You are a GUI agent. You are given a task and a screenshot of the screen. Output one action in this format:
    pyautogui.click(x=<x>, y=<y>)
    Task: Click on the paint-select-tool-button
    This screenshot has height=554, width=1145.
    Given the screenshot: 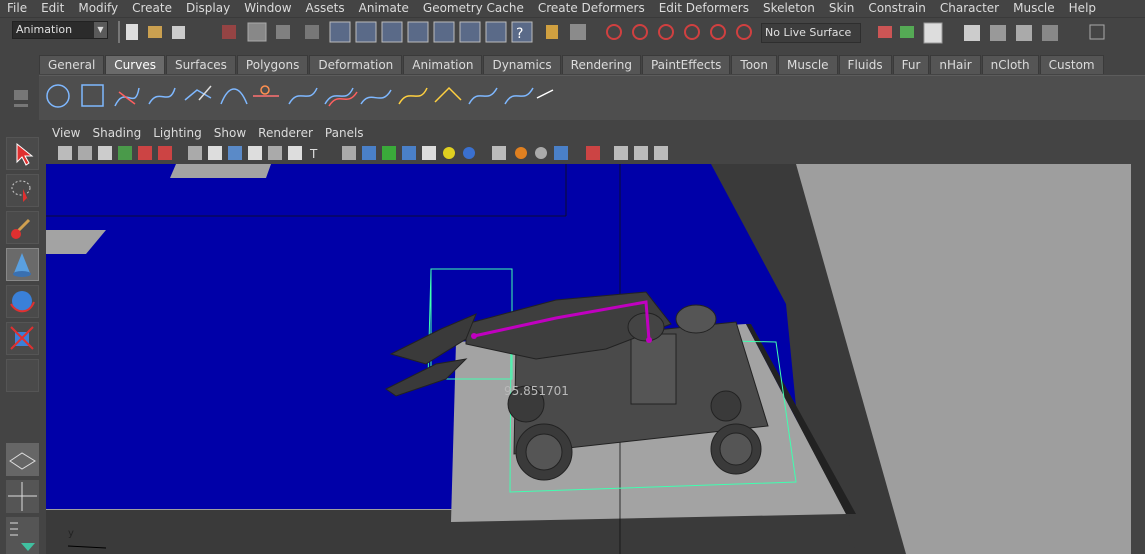 What is the action you would take?
    pyautogui.click(x=22, y=227)
    